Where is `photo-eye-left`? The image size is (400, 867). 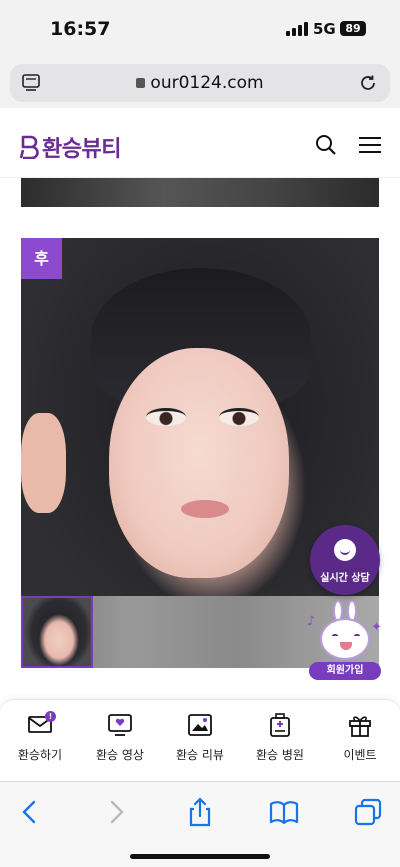 photo-eye-left is located at coordinates (166, 417).